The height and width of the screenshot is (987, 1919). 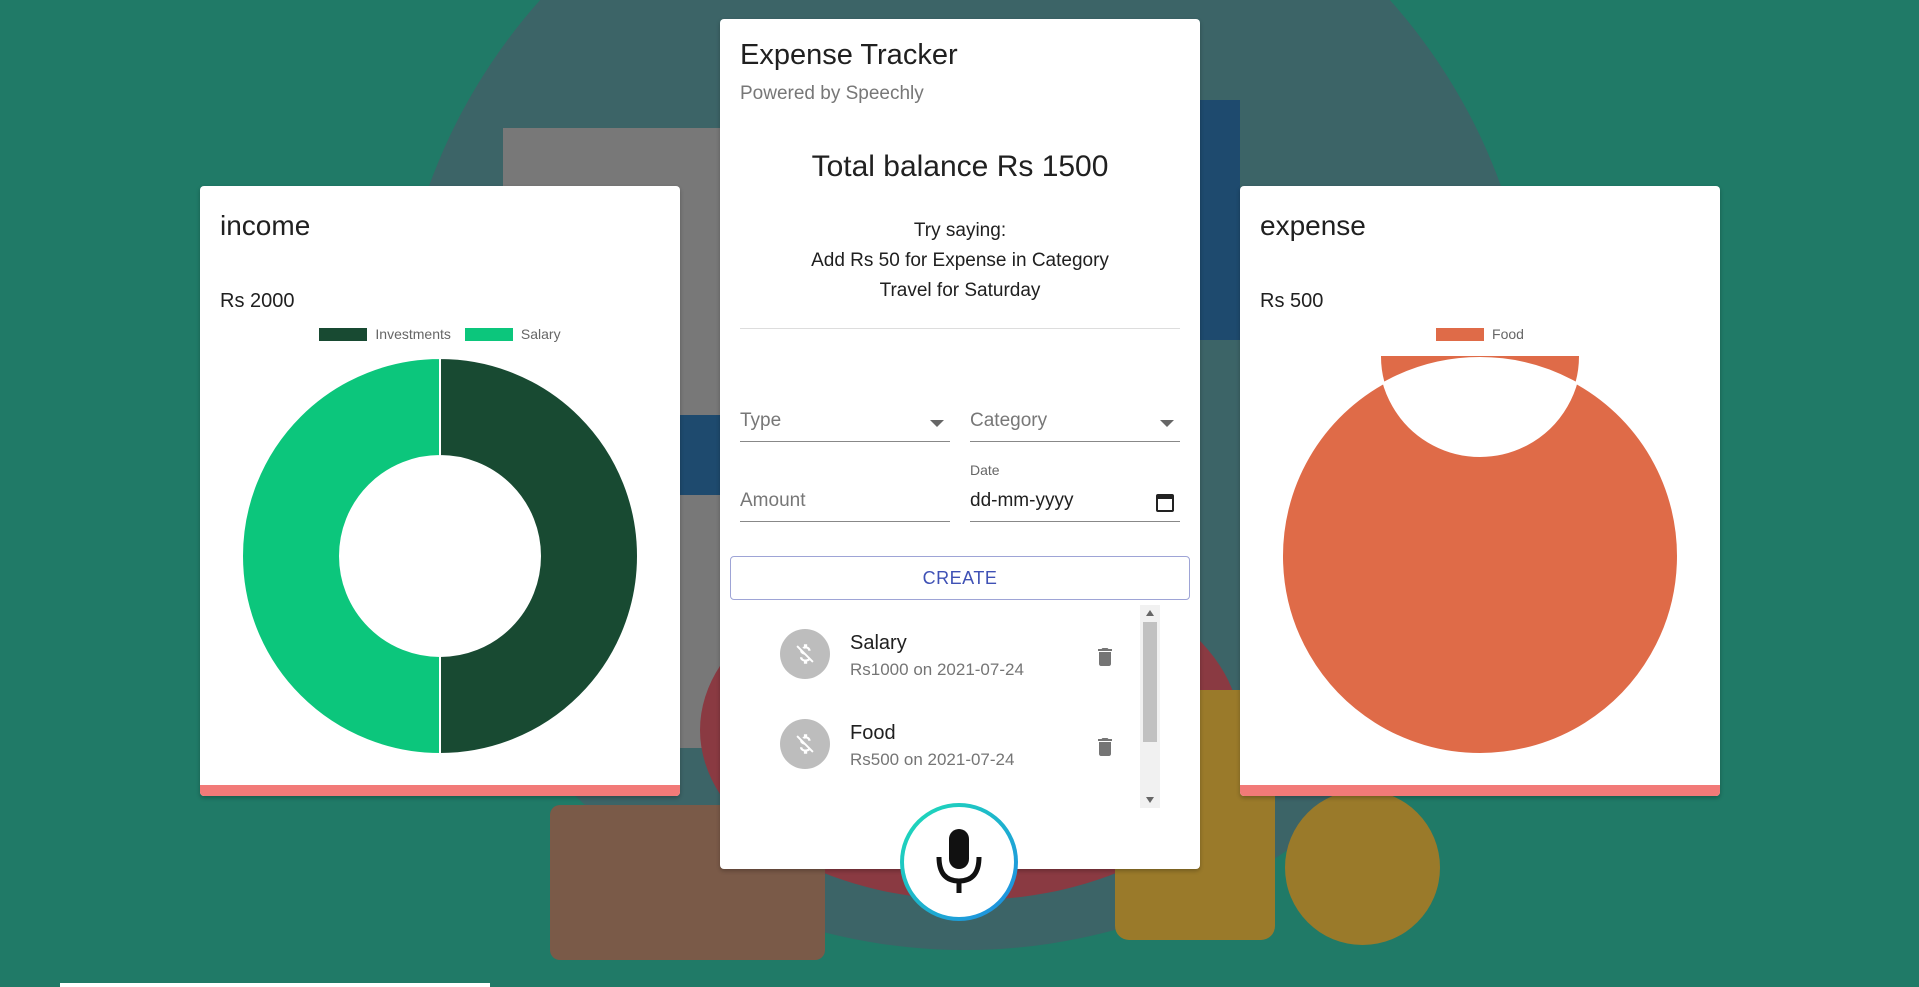 What do you see at coordinates (950, 740) in the screenshot?
I see `list-item: Food Rs500 on 2021-07-24` at bounding box center [950, 740].